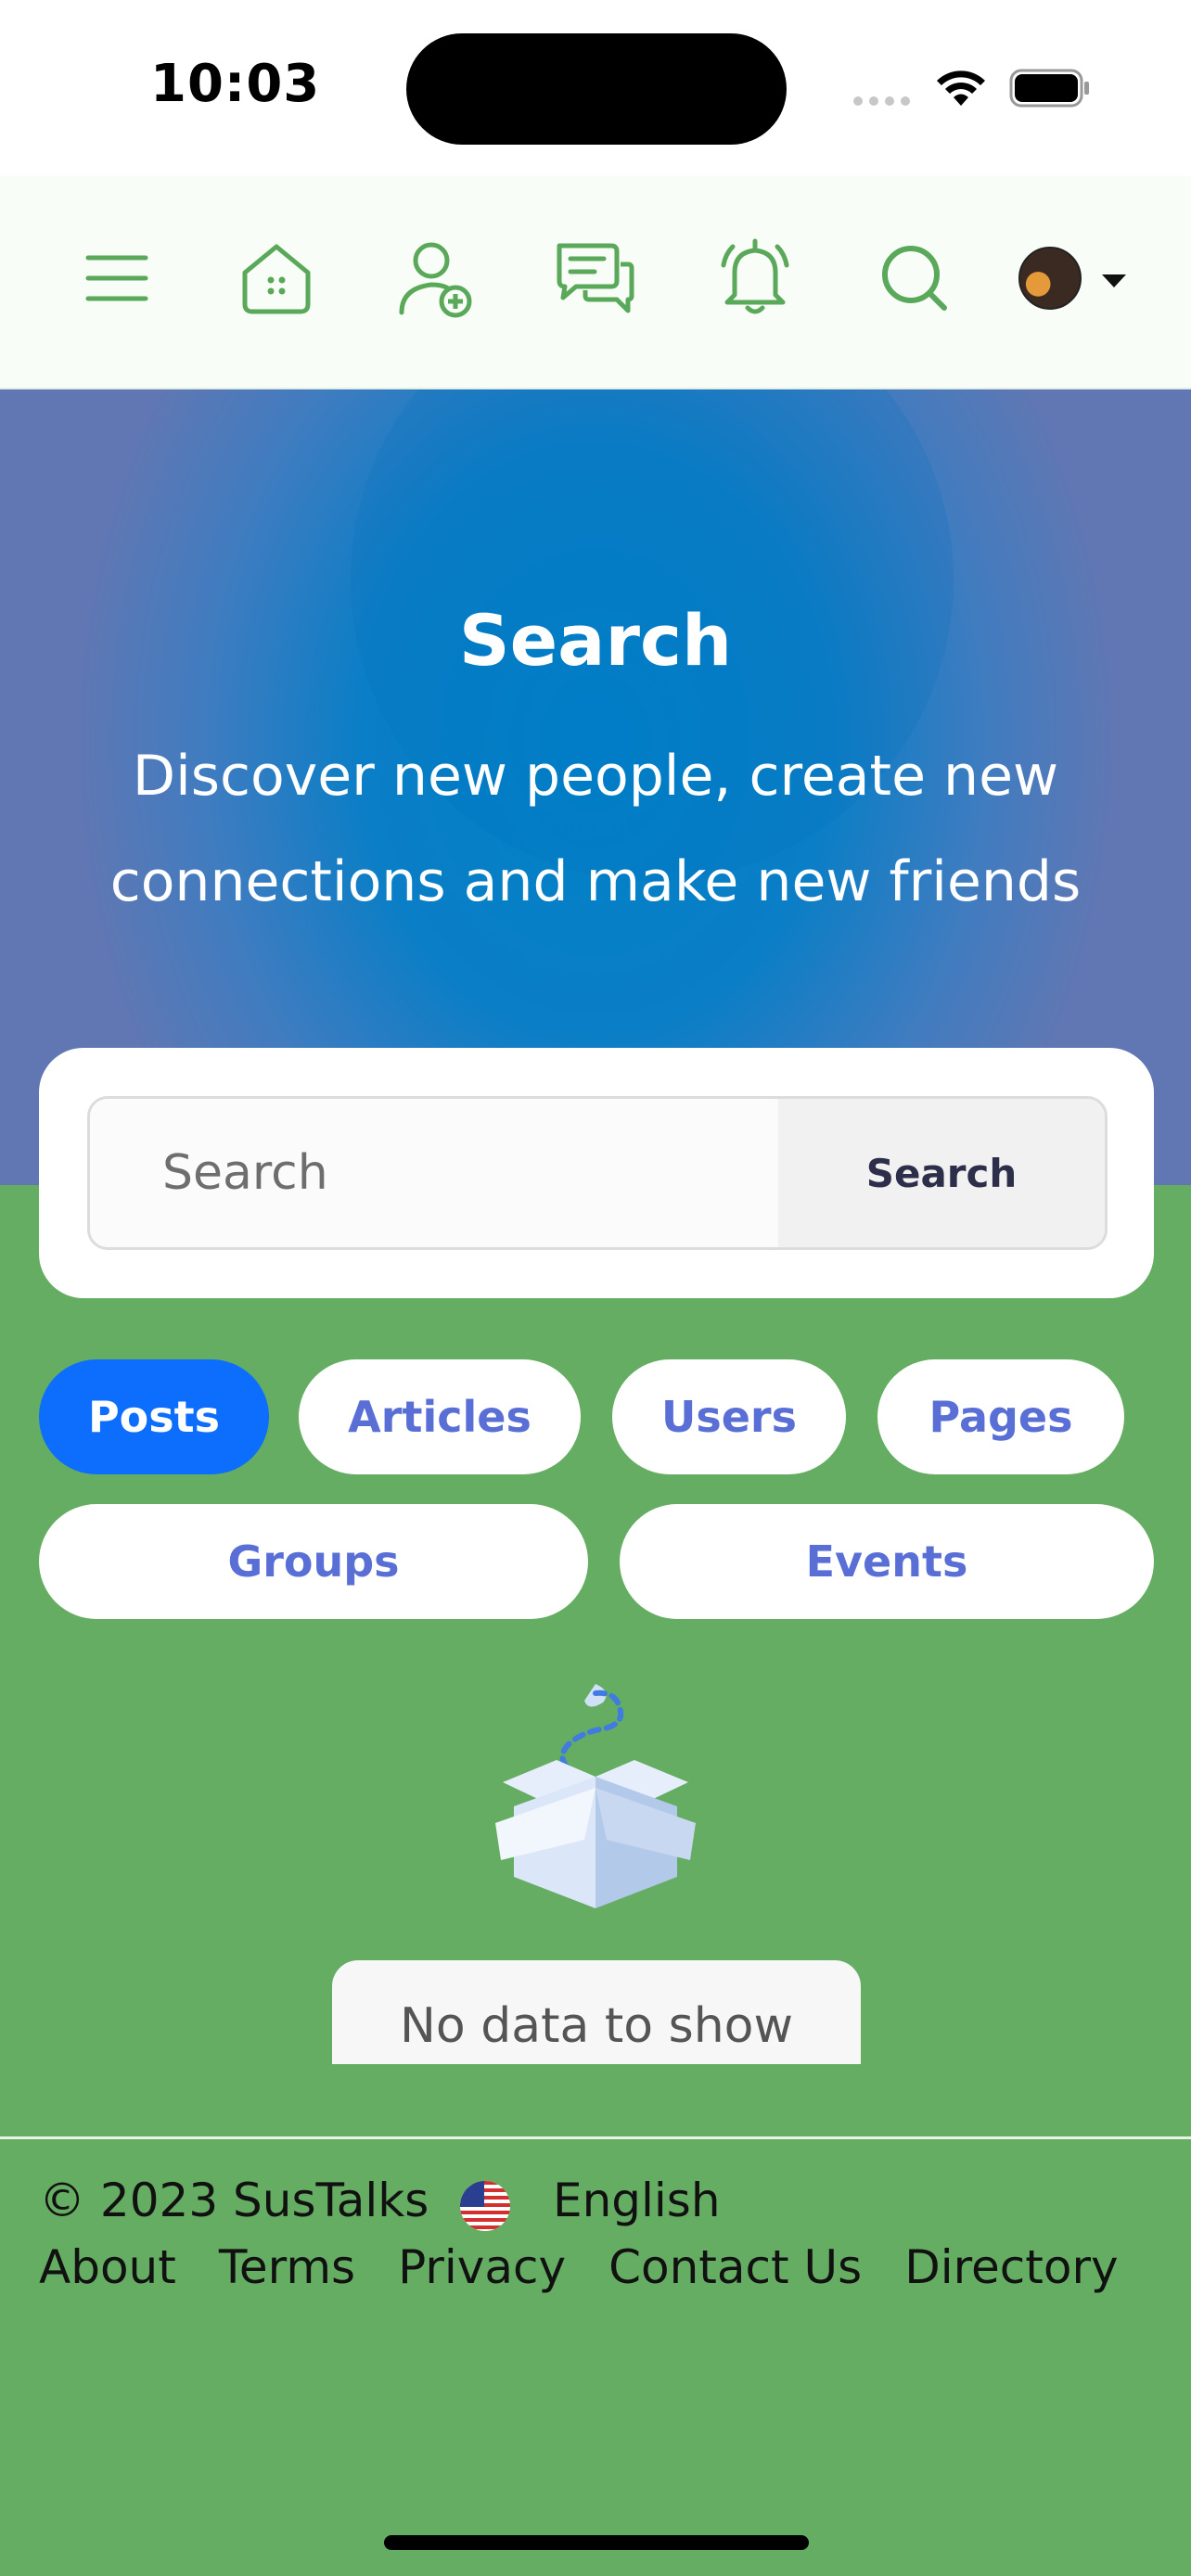 Image resolution: width=1191 pixels, height=2576 pixels. What do you see at coordinates (116, 278) in the screenshot?
I see `menu-icon` at bounding box center [116, 278].